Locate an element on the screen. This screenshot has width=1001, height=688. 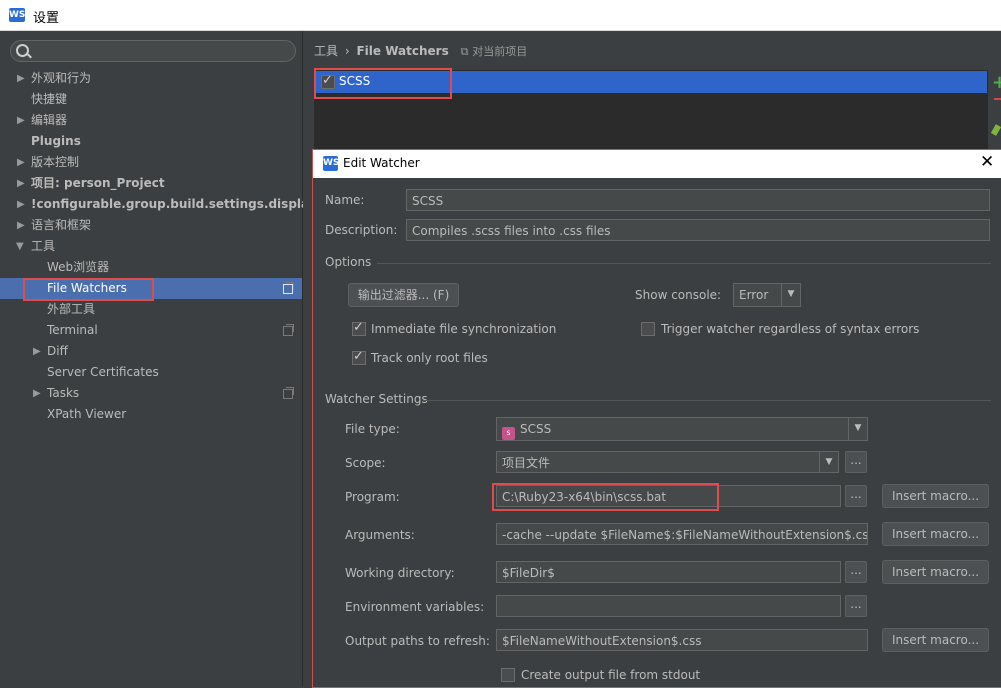
name-label: Name: is located at coordinates (345, 200).